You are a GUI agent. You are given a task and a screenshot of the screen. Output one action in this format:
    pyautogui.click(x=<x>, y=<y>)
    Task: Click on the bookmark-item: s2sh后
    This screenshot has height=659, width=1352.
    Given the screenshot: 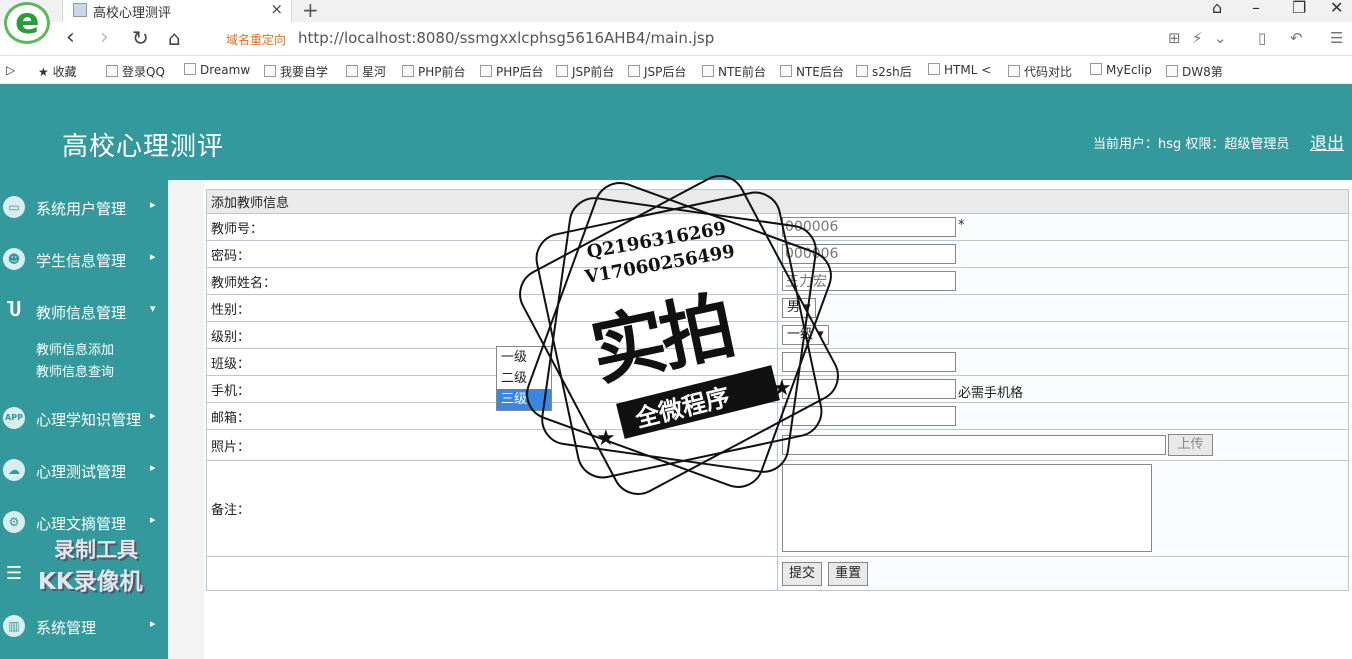 What is the action you would take?
    pyautogui.click(x=884, y=71)
    